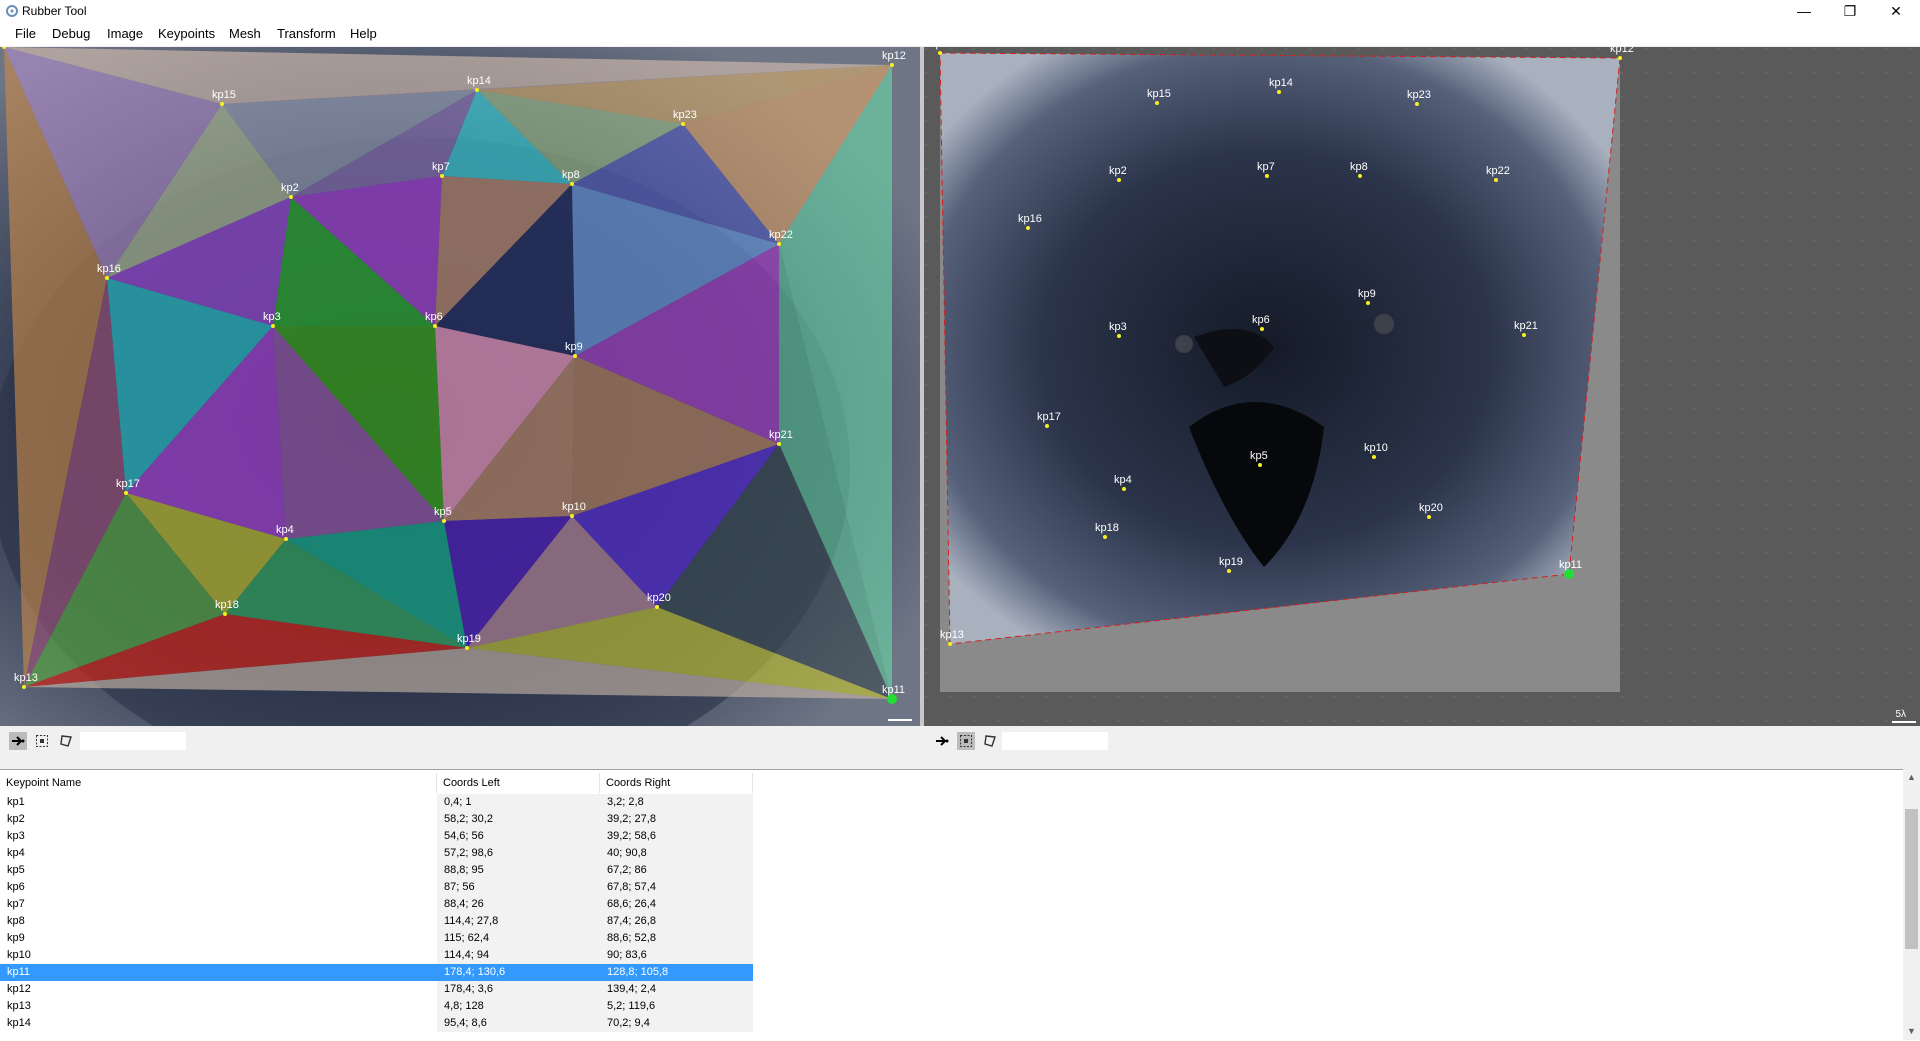 The width and height of the screenshot is (1920, 1041). What do you see at coordinates (376, 972) in the screenshot?
I see `table-row: kp11 178,4; 130,6 128,8; 105,8` at bounding box center [376, 972].